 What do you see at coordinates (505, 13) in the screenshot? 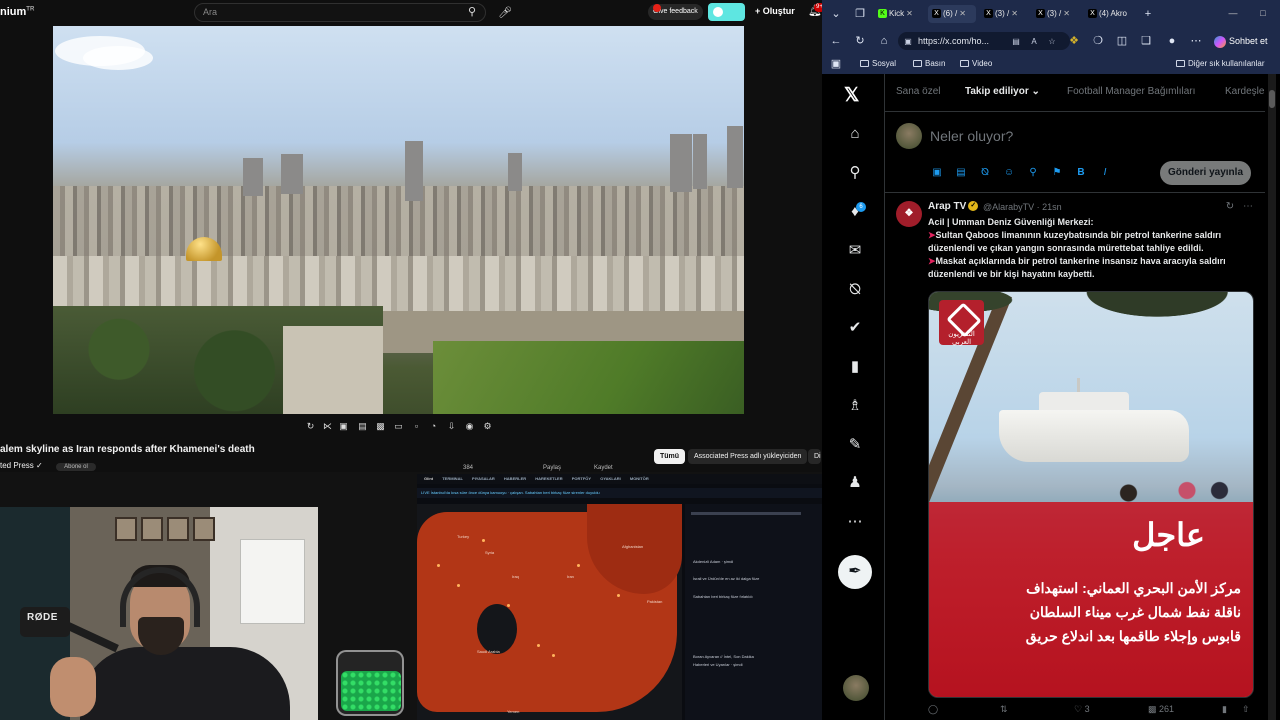
I see `microphone-icon: 🎤︎` at bounding box center [505, 13].